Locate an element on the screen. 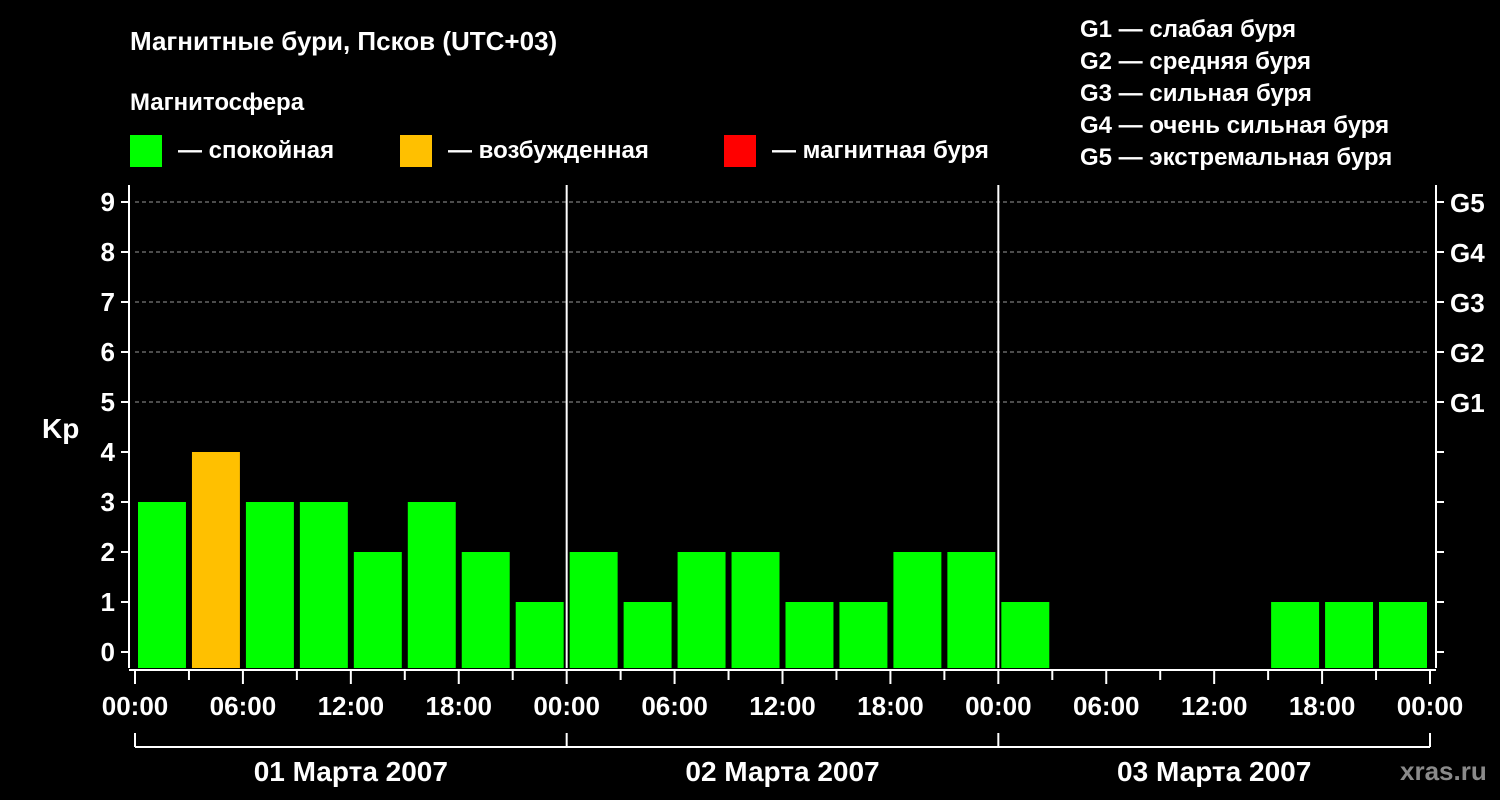 This screenshot has width=1500, height=800. storm-scale-g3: G3 — сильная буря is located at coordinates (1196, 93).